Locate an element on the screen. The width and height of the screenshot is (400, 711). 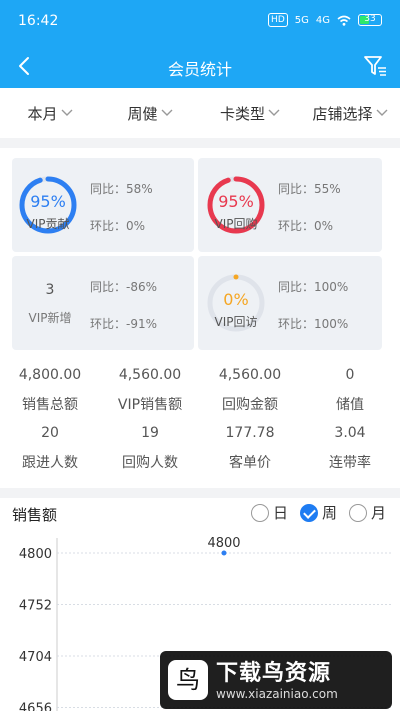
watermark-title: 下载鸟资源 is located at coordinates (274, 673).